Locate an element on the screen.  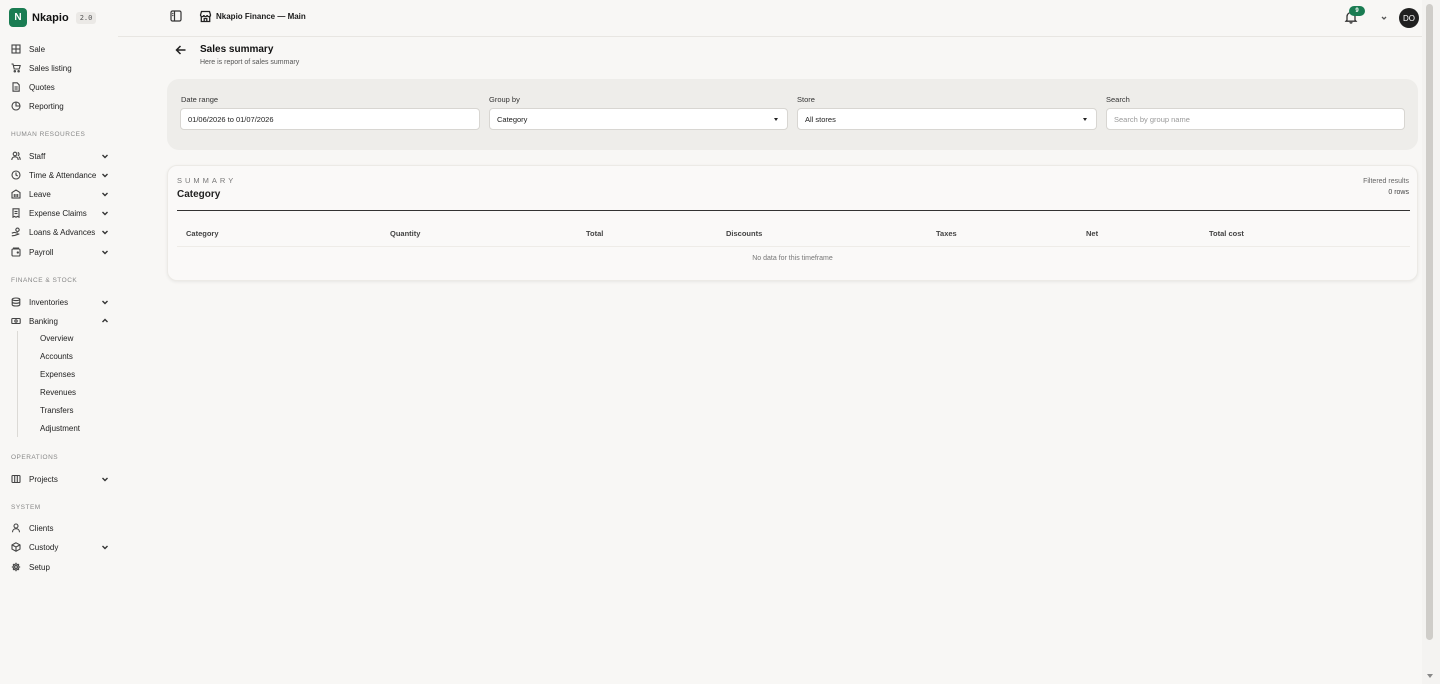
sidebar-item-label: Sale is located at coordinates (37, 49).